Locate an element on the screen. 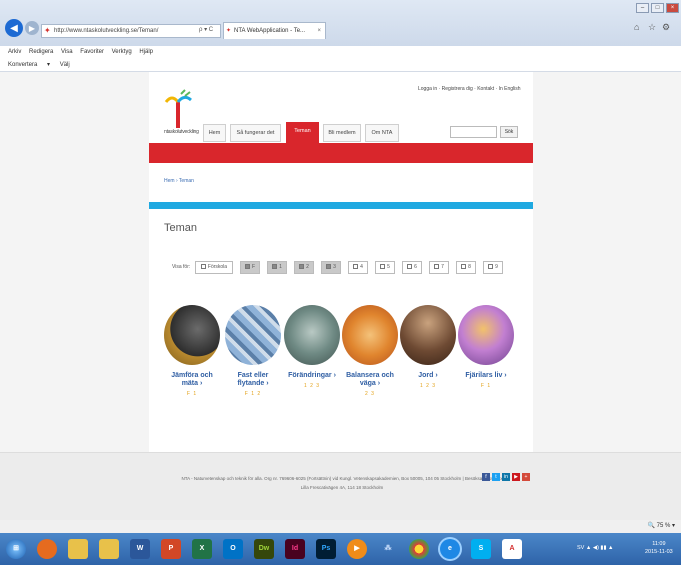 This screenshot has height=565, width=681. powerpoint-icon: P is located at coordinates (171, 549).